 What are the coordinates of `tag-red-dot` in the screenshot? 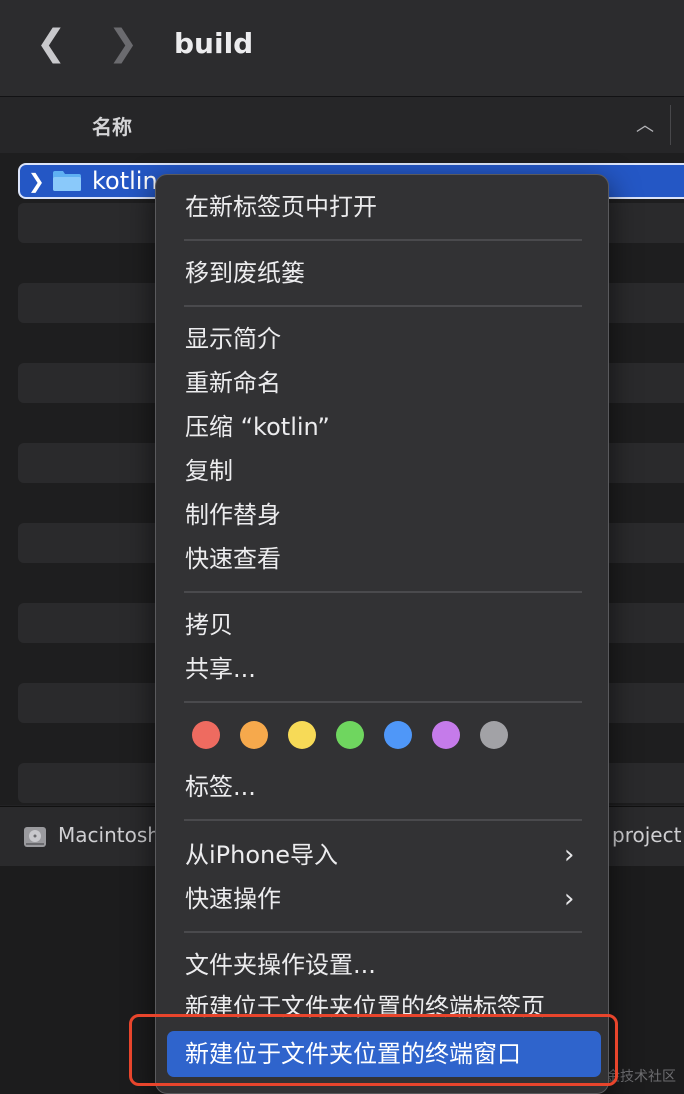 It's located at (206, 735).